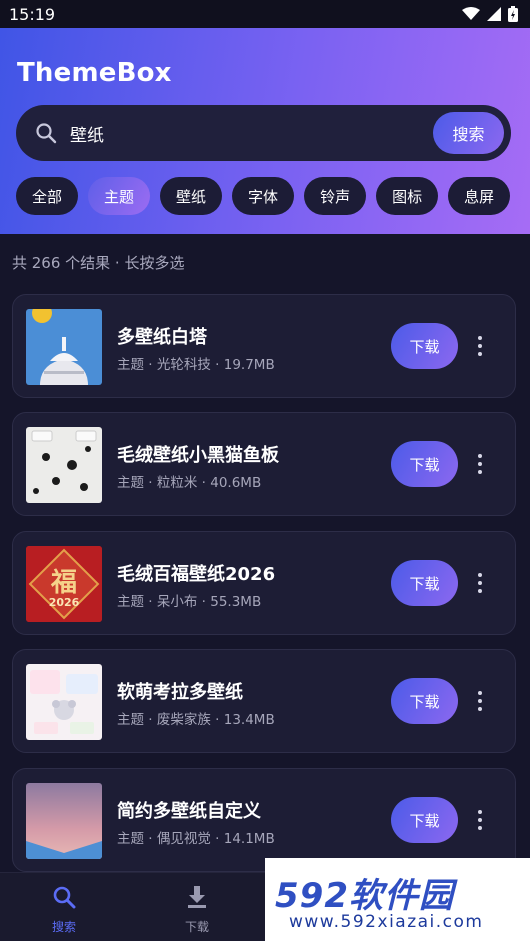  What do you see at coordinates (98, 263) in the screenshot?
I see `result-summary: 共 266 个结果 · 长按多选` at bounding box center [98, 263].